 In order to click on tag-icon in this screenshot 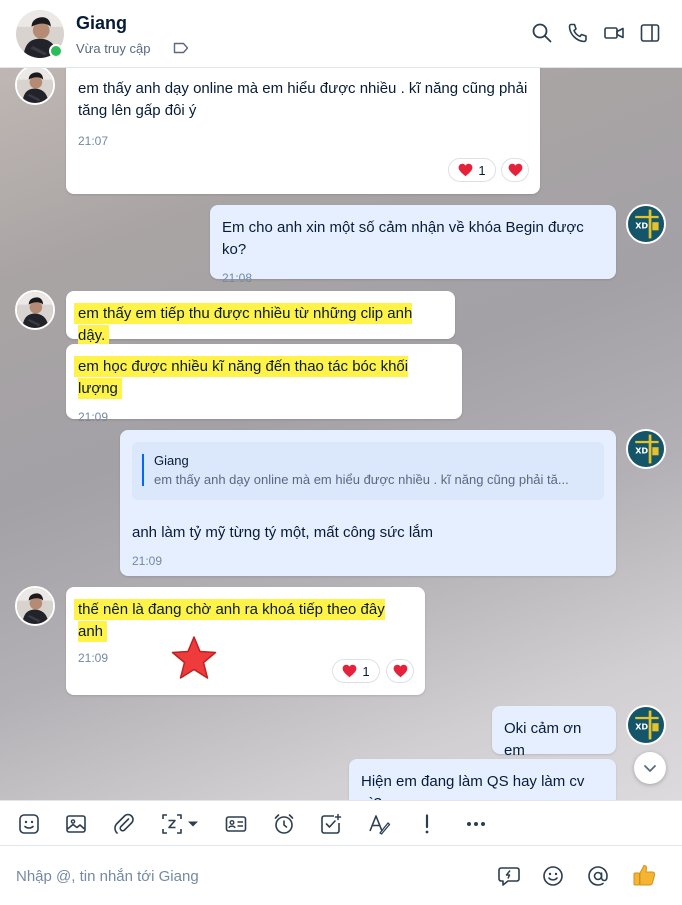, I will do `click(181, 48)`.